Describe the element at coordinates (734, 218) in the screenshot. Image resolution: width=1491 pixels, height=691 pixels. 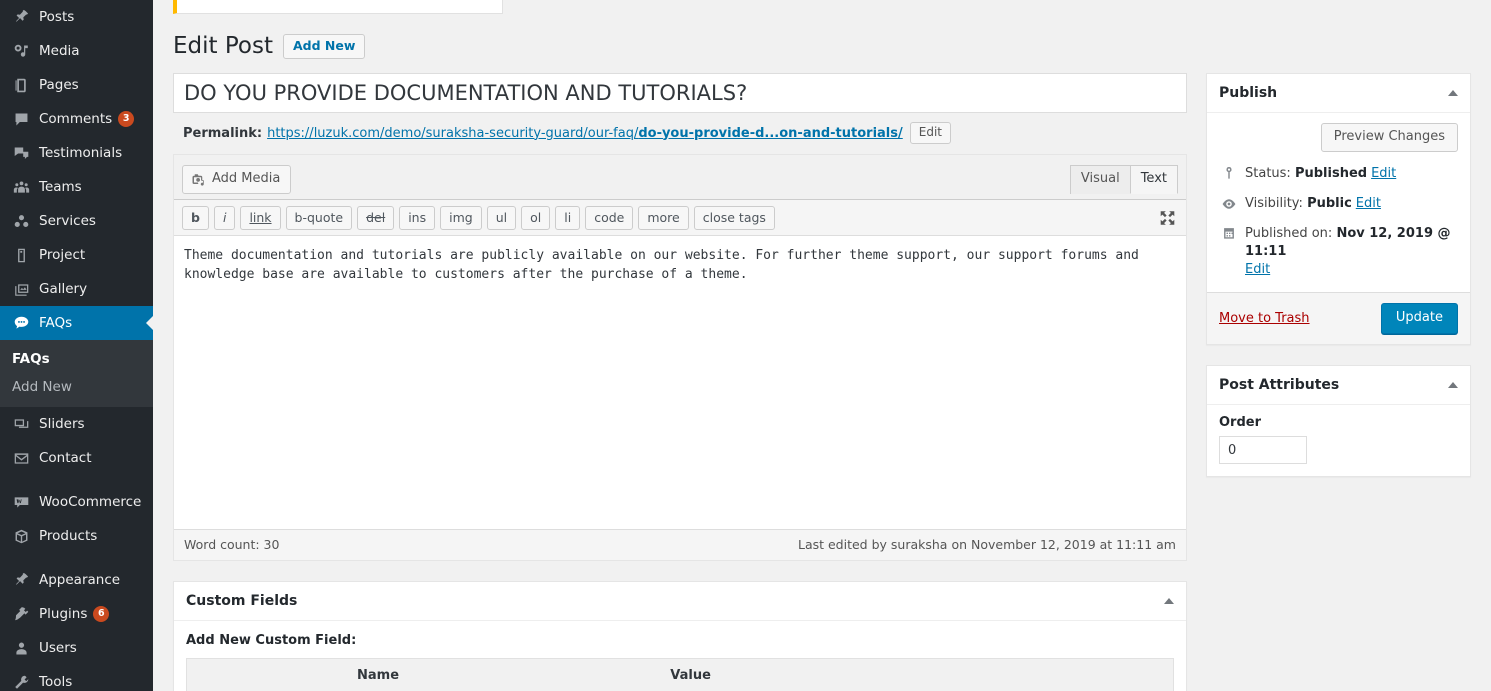
I see `quicktag-close-tags: close tags` at that location.